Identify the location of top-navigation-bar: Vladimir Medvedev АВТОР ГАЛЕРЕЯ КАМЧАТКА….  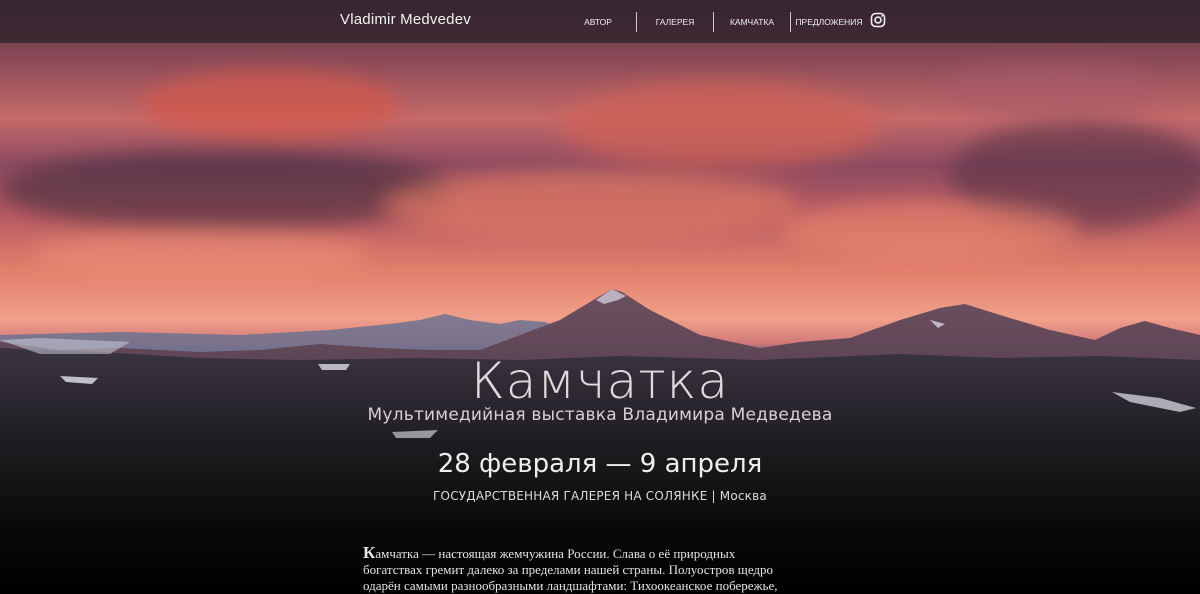
(600, 21).